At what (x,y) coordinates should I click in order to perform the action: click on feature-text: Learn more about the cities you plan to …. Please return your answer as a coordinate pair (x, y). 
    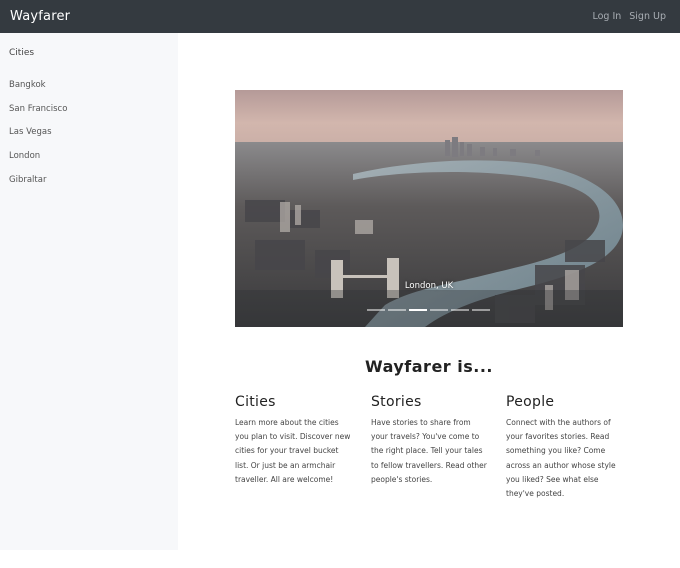
    Looking at the image, I should click on (293, 451).